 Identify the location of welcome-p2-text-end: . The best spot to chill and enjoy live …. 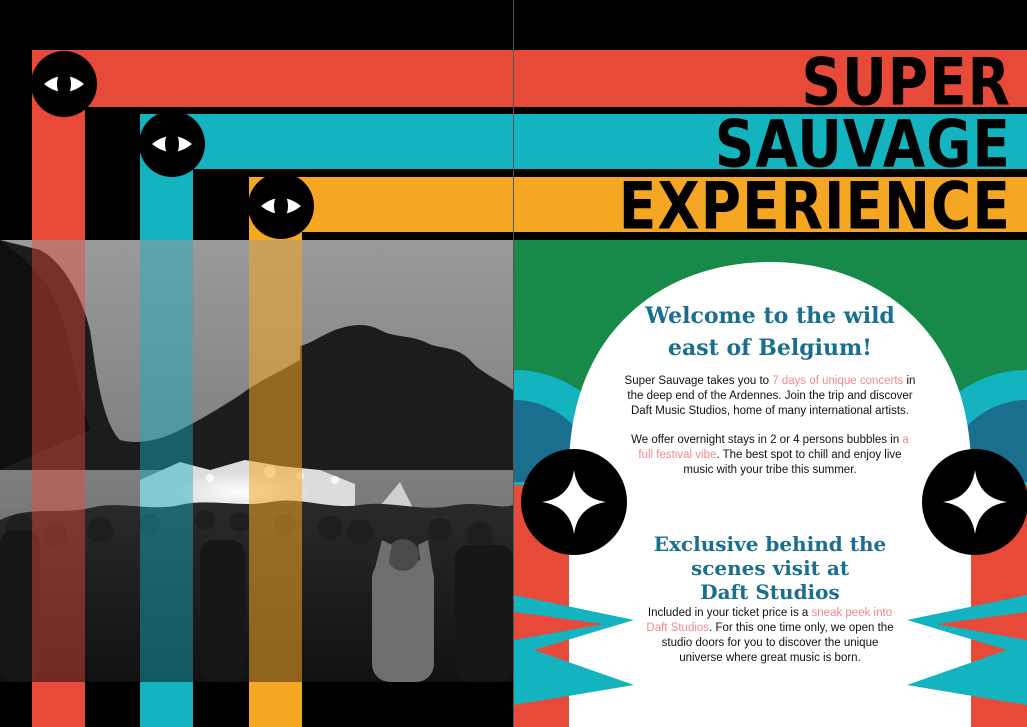
(792, 462).